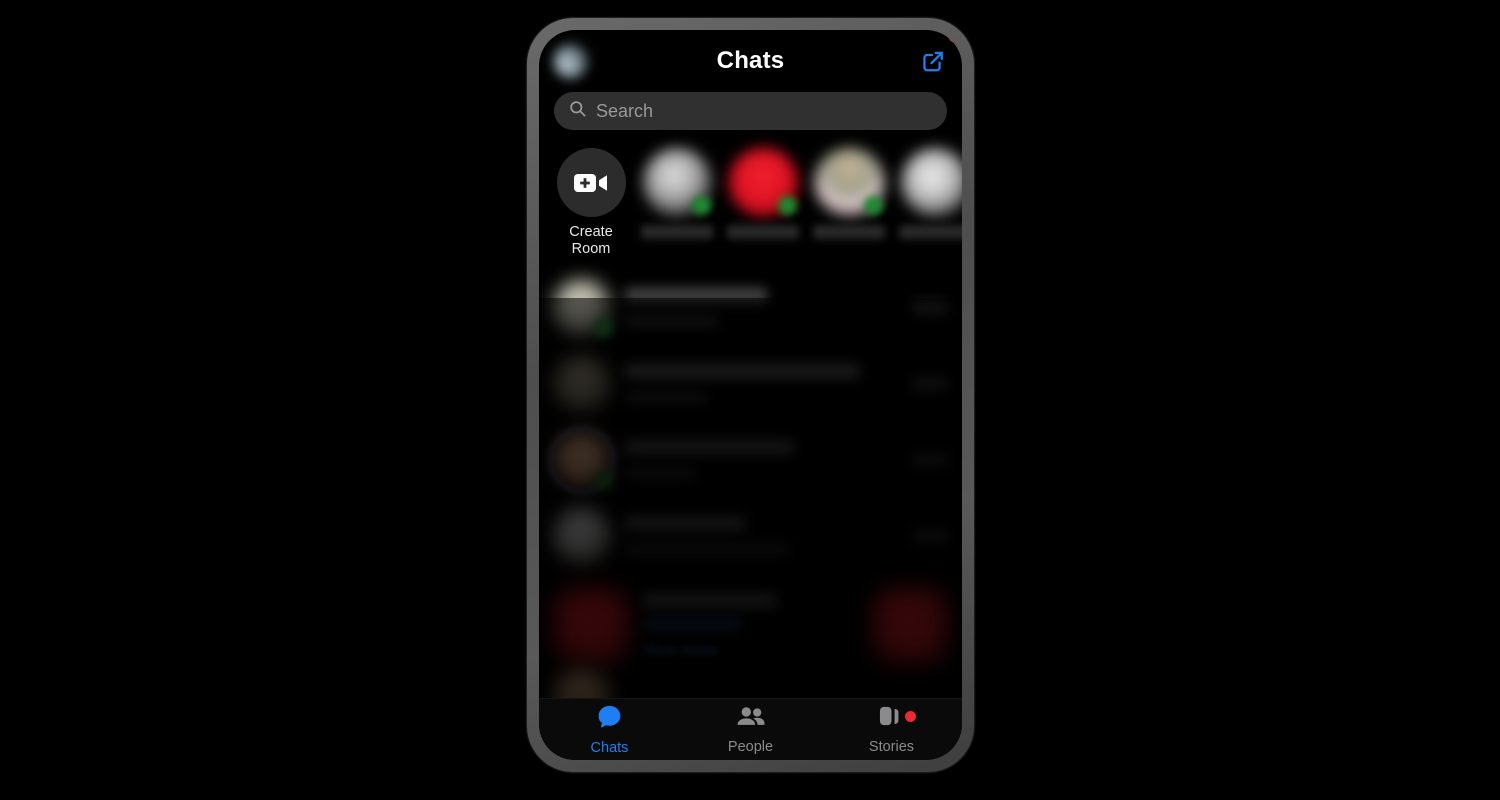 Image resolution: width=1500 pixels, height=800 pixels. I want to click on tab-bar: Chats People Stories, so click(750, 729).